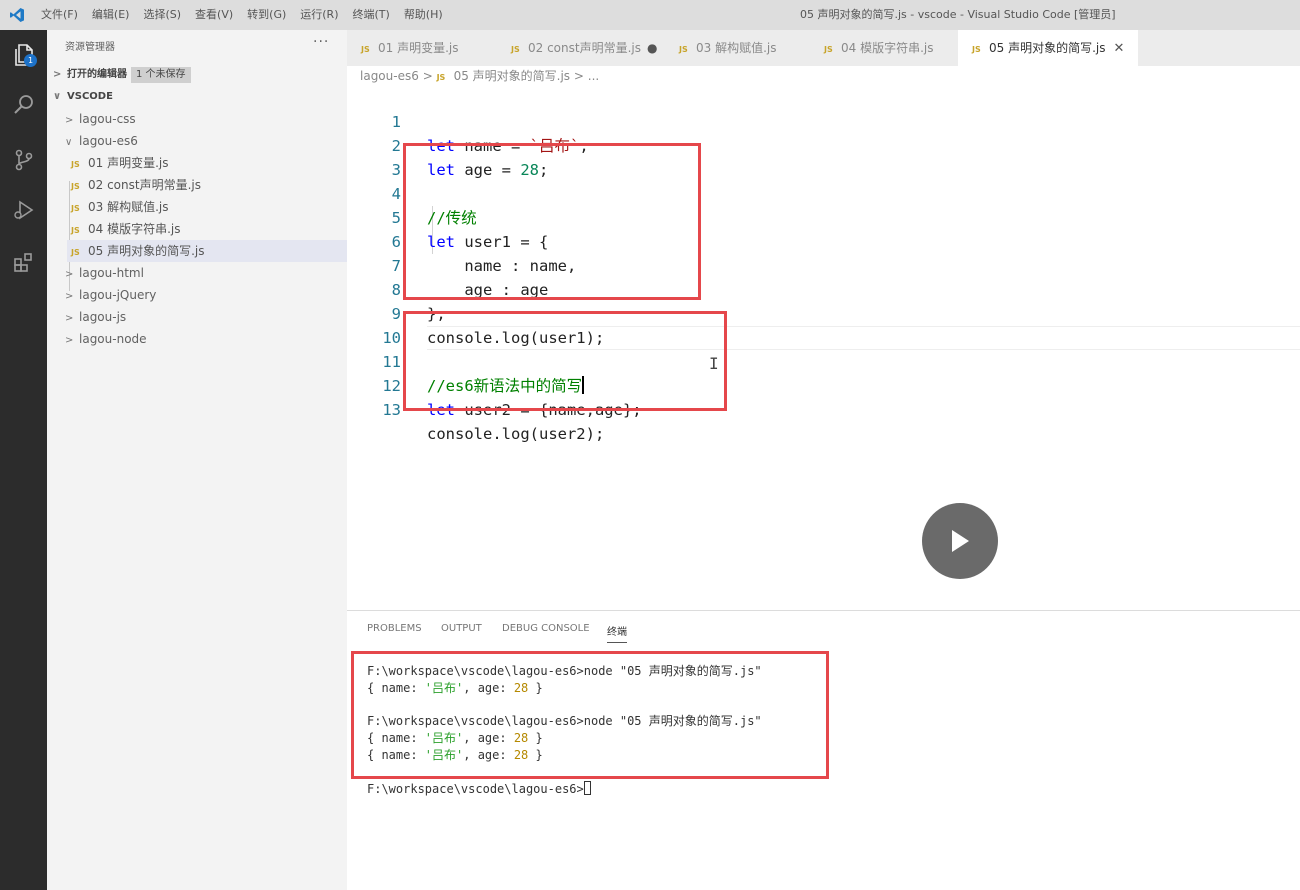 The image size is (1300, 890). Describe the element at coordinates (128, 163) in the screenshot. I see `file-label: 01 声明变量.js` at that location.